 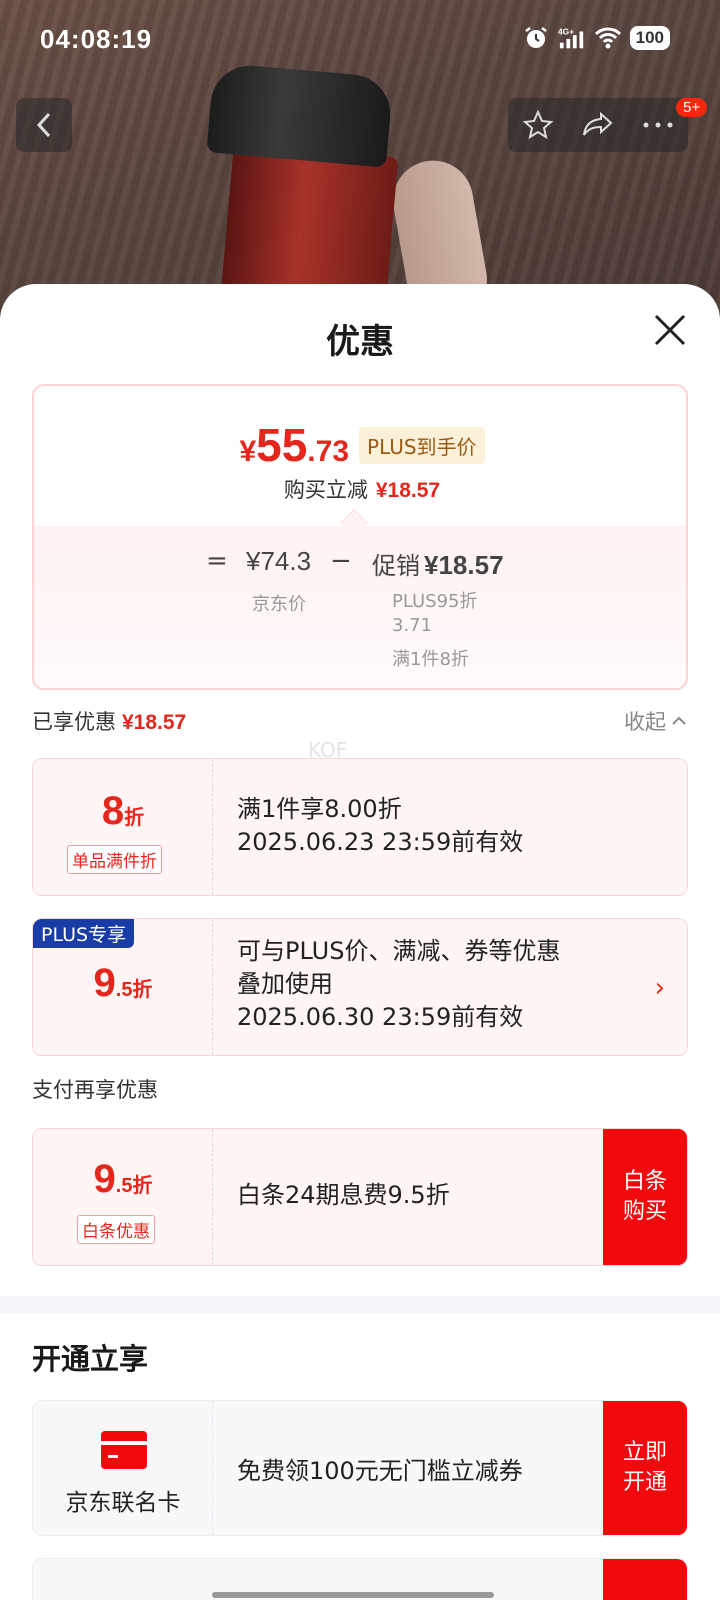 What do you see at coordinates (645, 1468) in the screenshot?
I see `open-now-button: 立即 开通` at bounding box center [645, 1468].